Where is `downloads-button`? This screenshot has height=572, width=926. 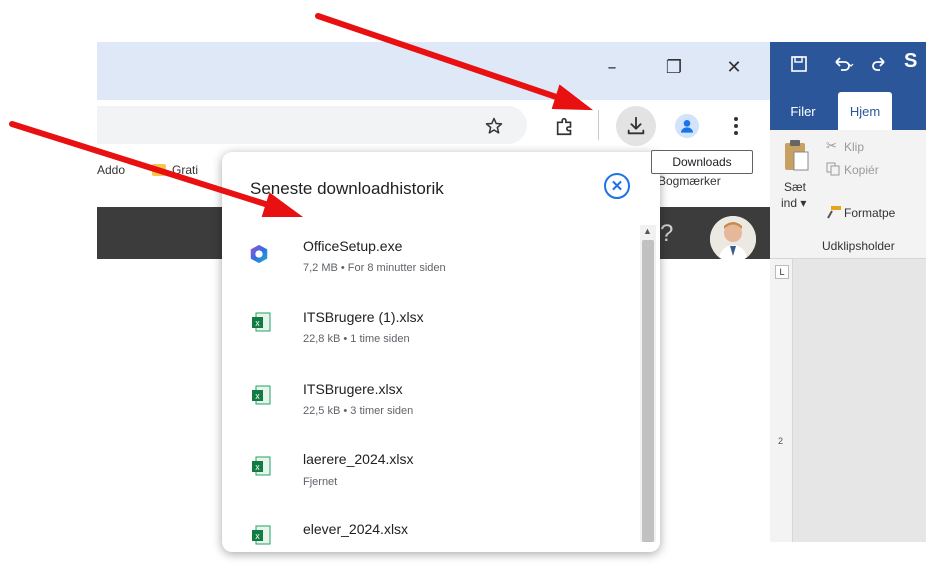 downloads-button is located at coordinates (636, 126).